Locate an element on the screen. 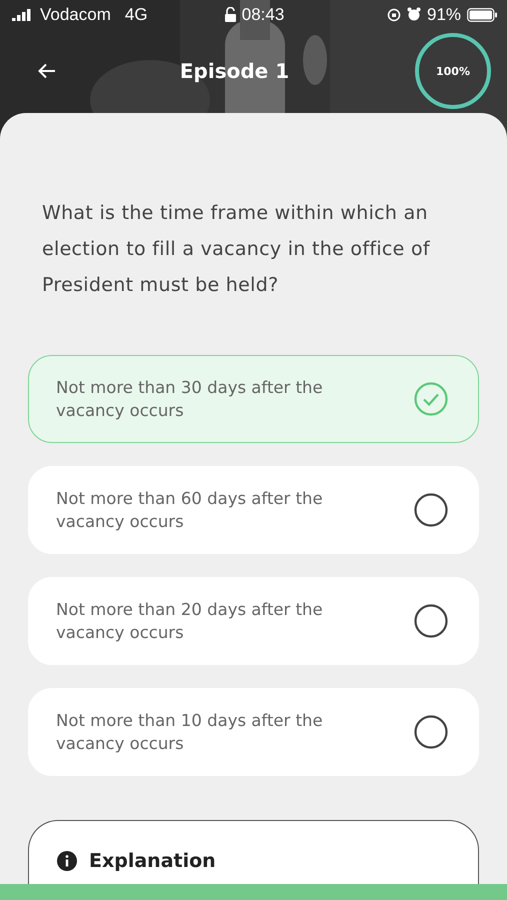 Image resolution: width=507 pixels, height=900 pixels. check-circle-icon is located at coordinates (431, 399).